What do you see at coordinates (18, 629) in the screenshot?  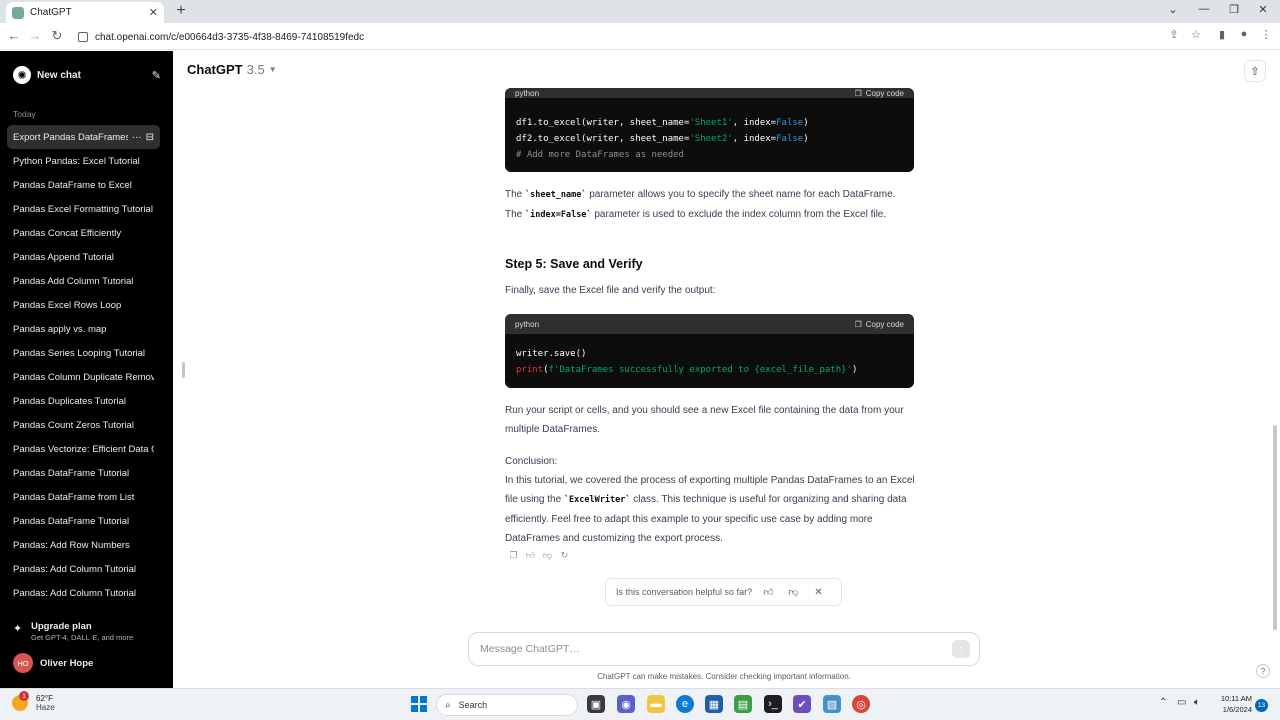 I see `sparkle-icon: ✦` at bounding box center [18, 629].